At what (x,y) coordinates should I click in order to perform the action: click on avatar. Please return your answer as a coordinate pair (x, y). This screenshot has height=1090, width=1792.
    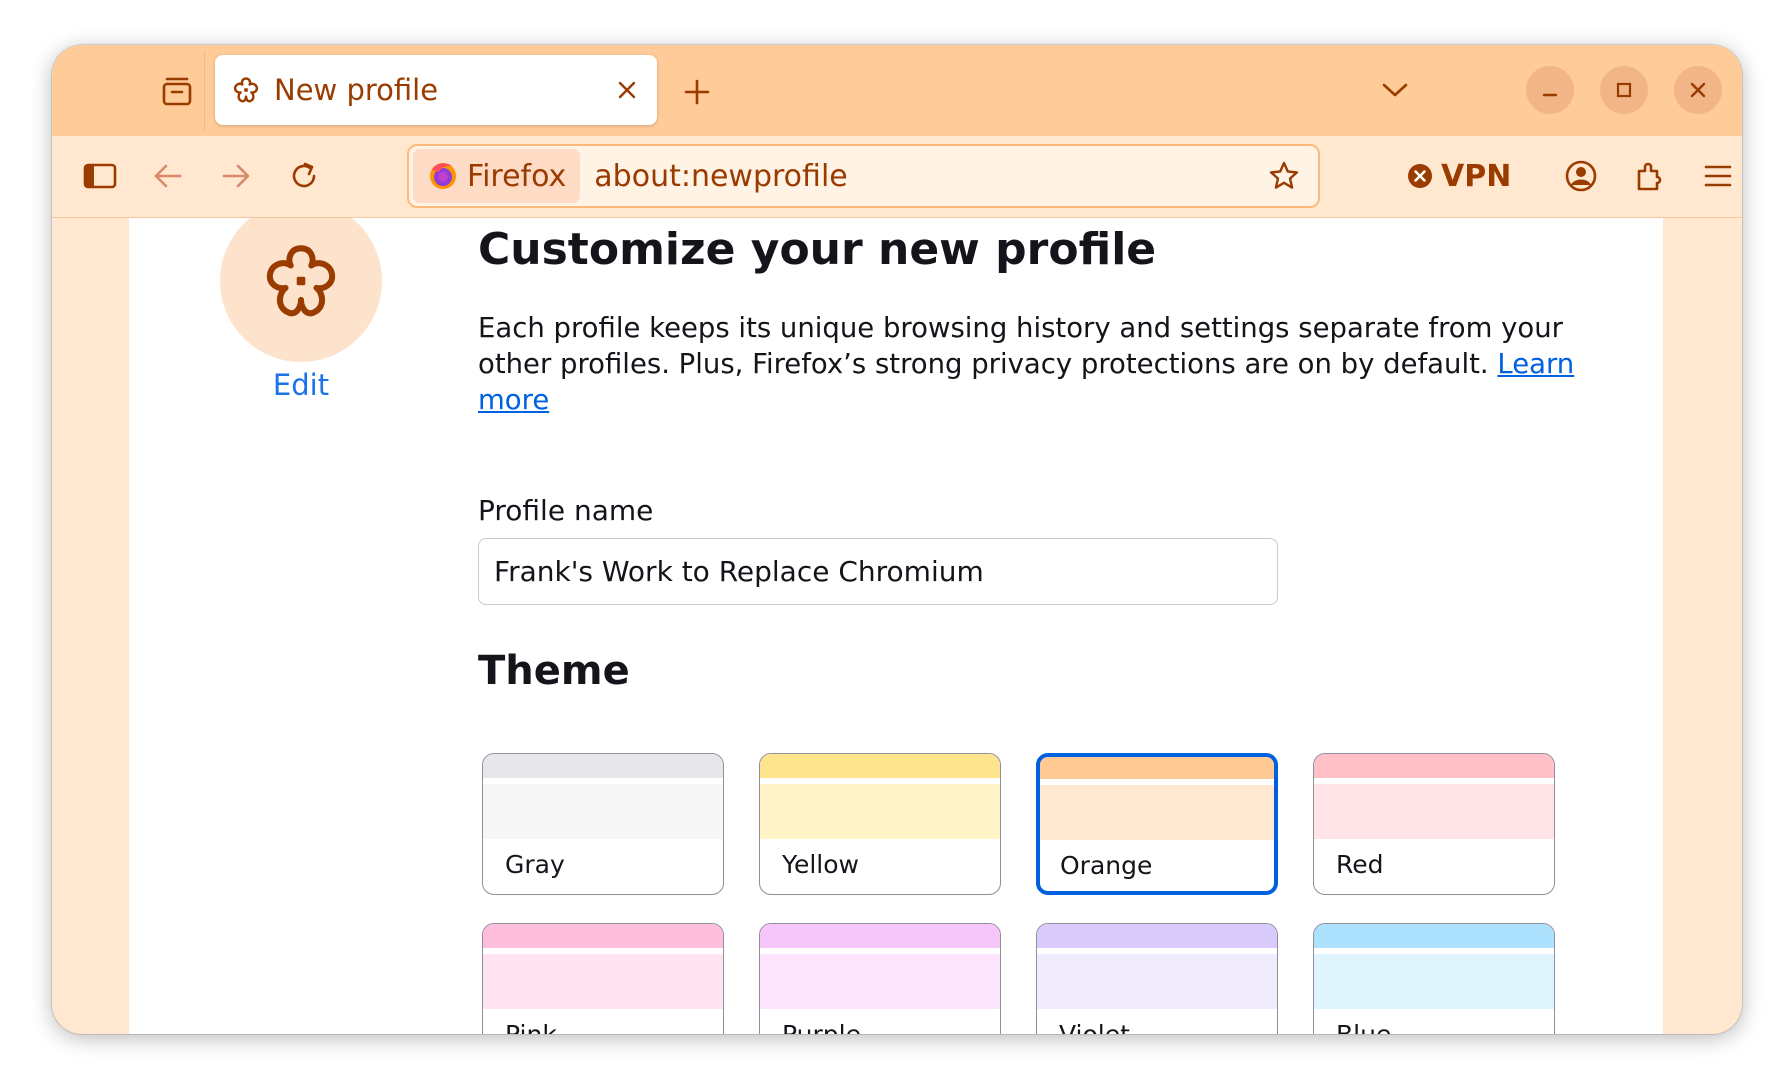
    Looking at the image, I should click on (301, 290).